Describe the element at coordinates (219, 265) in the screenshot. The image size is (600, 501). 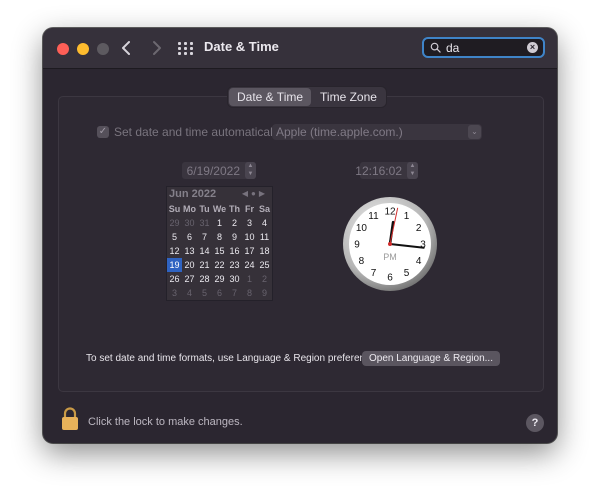
I see `calendar-day: 22` at that location.